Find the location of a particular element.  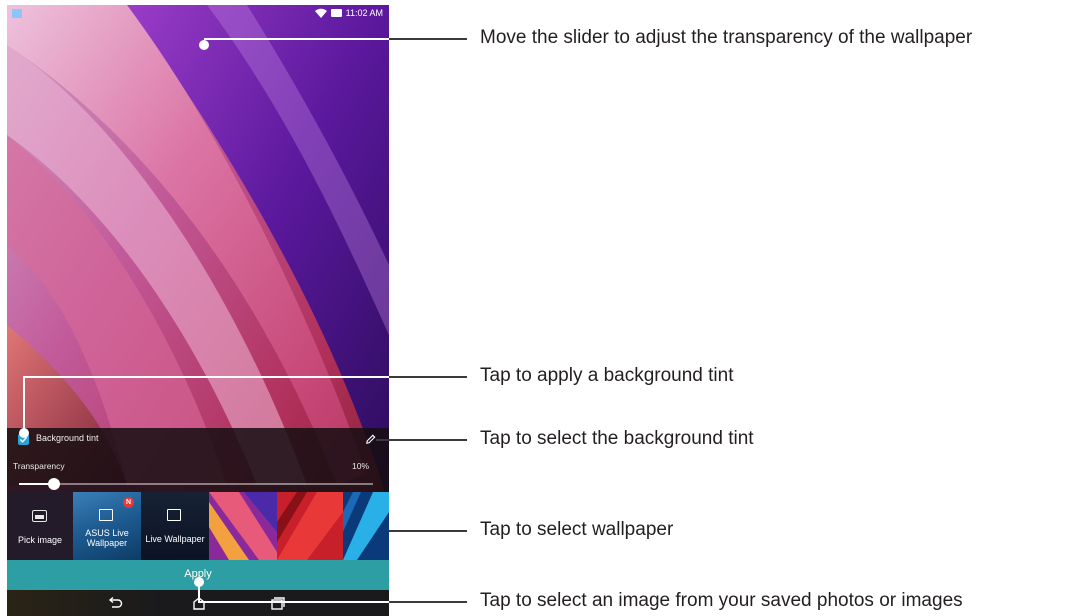

callout-dot-slider is located at coordinates (204, 45).